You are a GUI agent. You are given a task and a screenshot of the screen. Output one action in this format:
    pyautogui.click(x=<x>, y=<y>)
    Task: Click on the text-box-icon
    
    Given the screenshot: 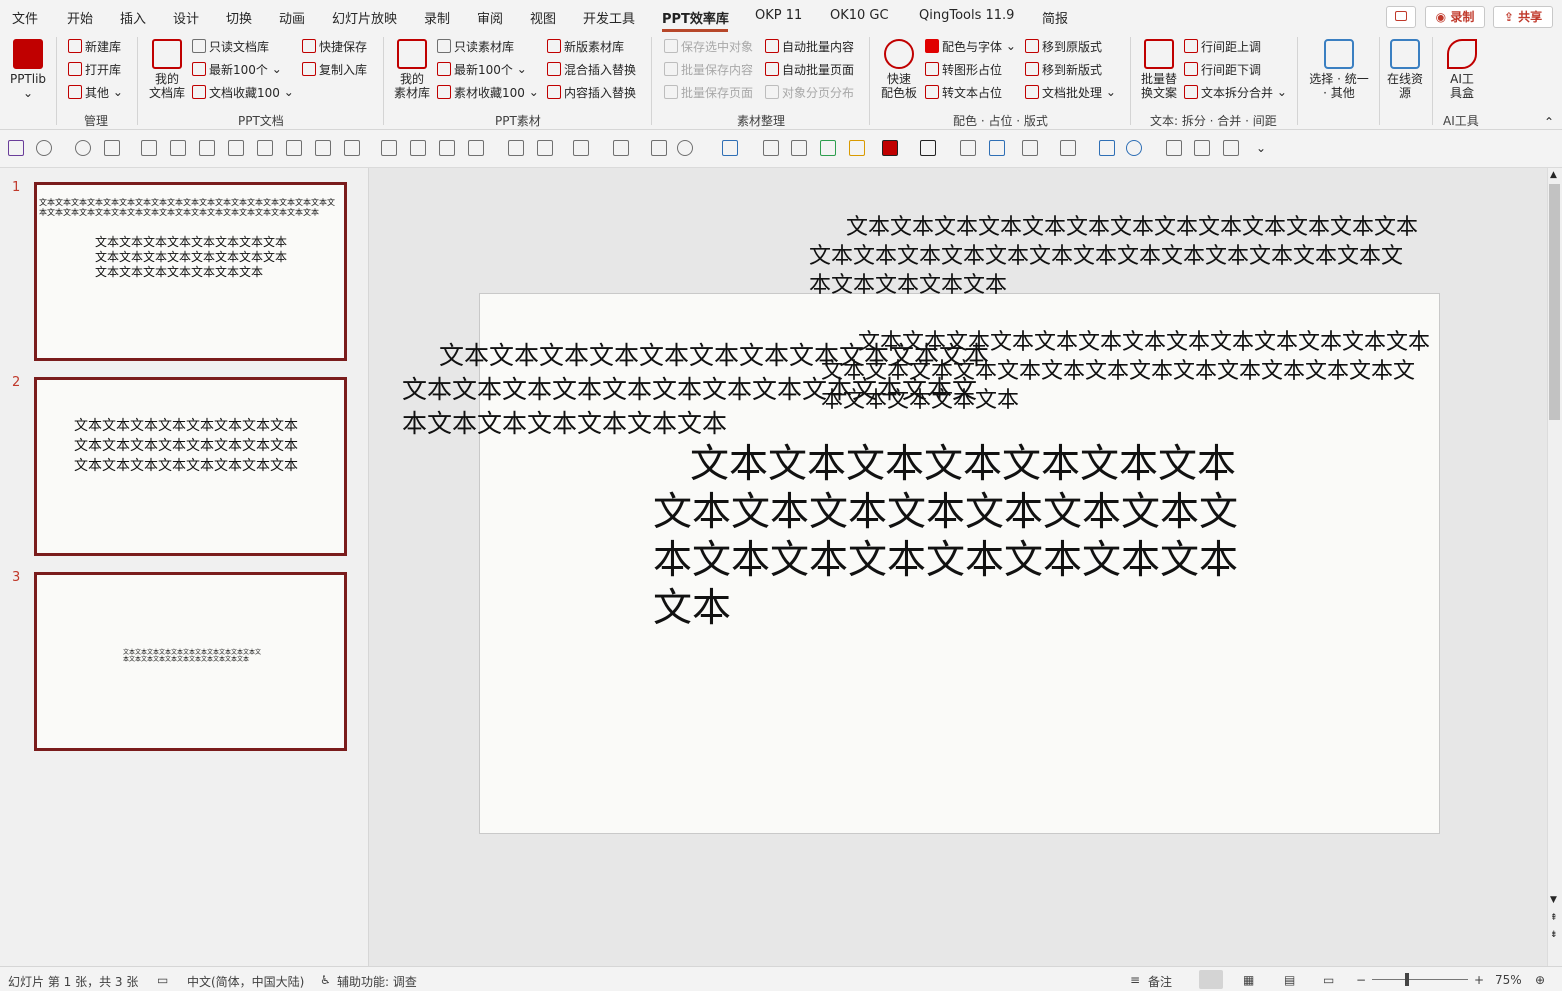 What is the action you would take?
    pyautogui.click(x=928, y=148)
    